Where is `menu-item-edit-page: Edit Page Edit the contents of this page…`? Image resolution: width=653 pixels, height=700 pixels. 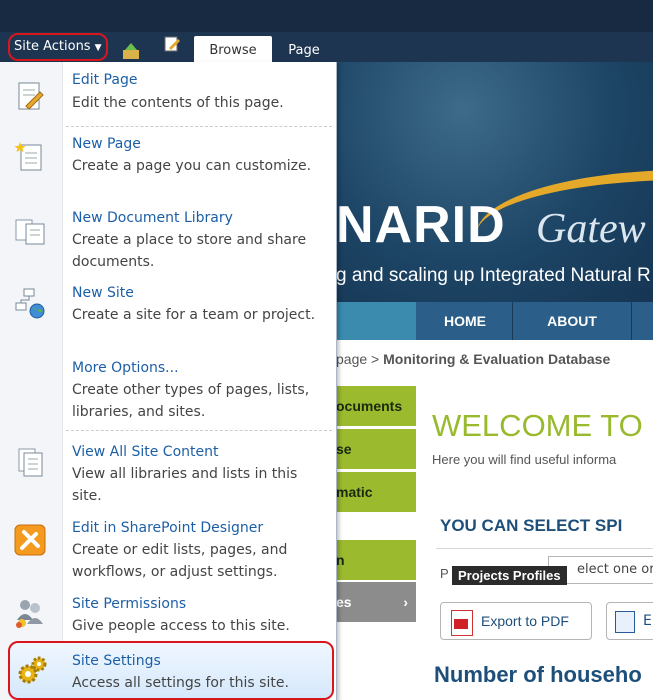
menu-item-edit-page: Edit Page Edit the contents of this page… is located at coordinates (168, 96).